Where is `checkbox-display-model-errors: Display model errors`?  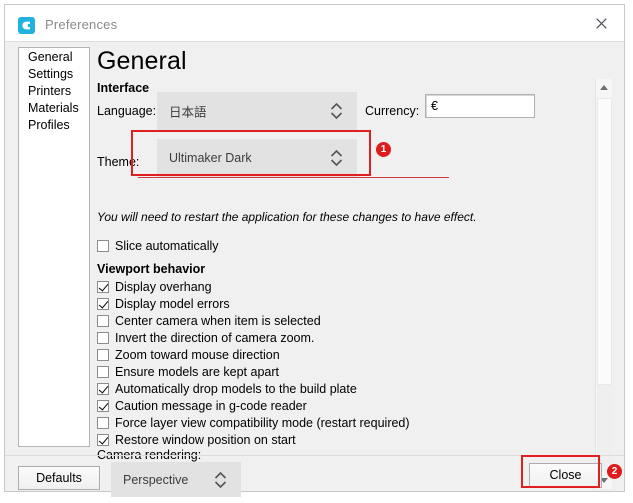 checkbox-display-model-errors: Display model errors is located at coordinates (163, 304).